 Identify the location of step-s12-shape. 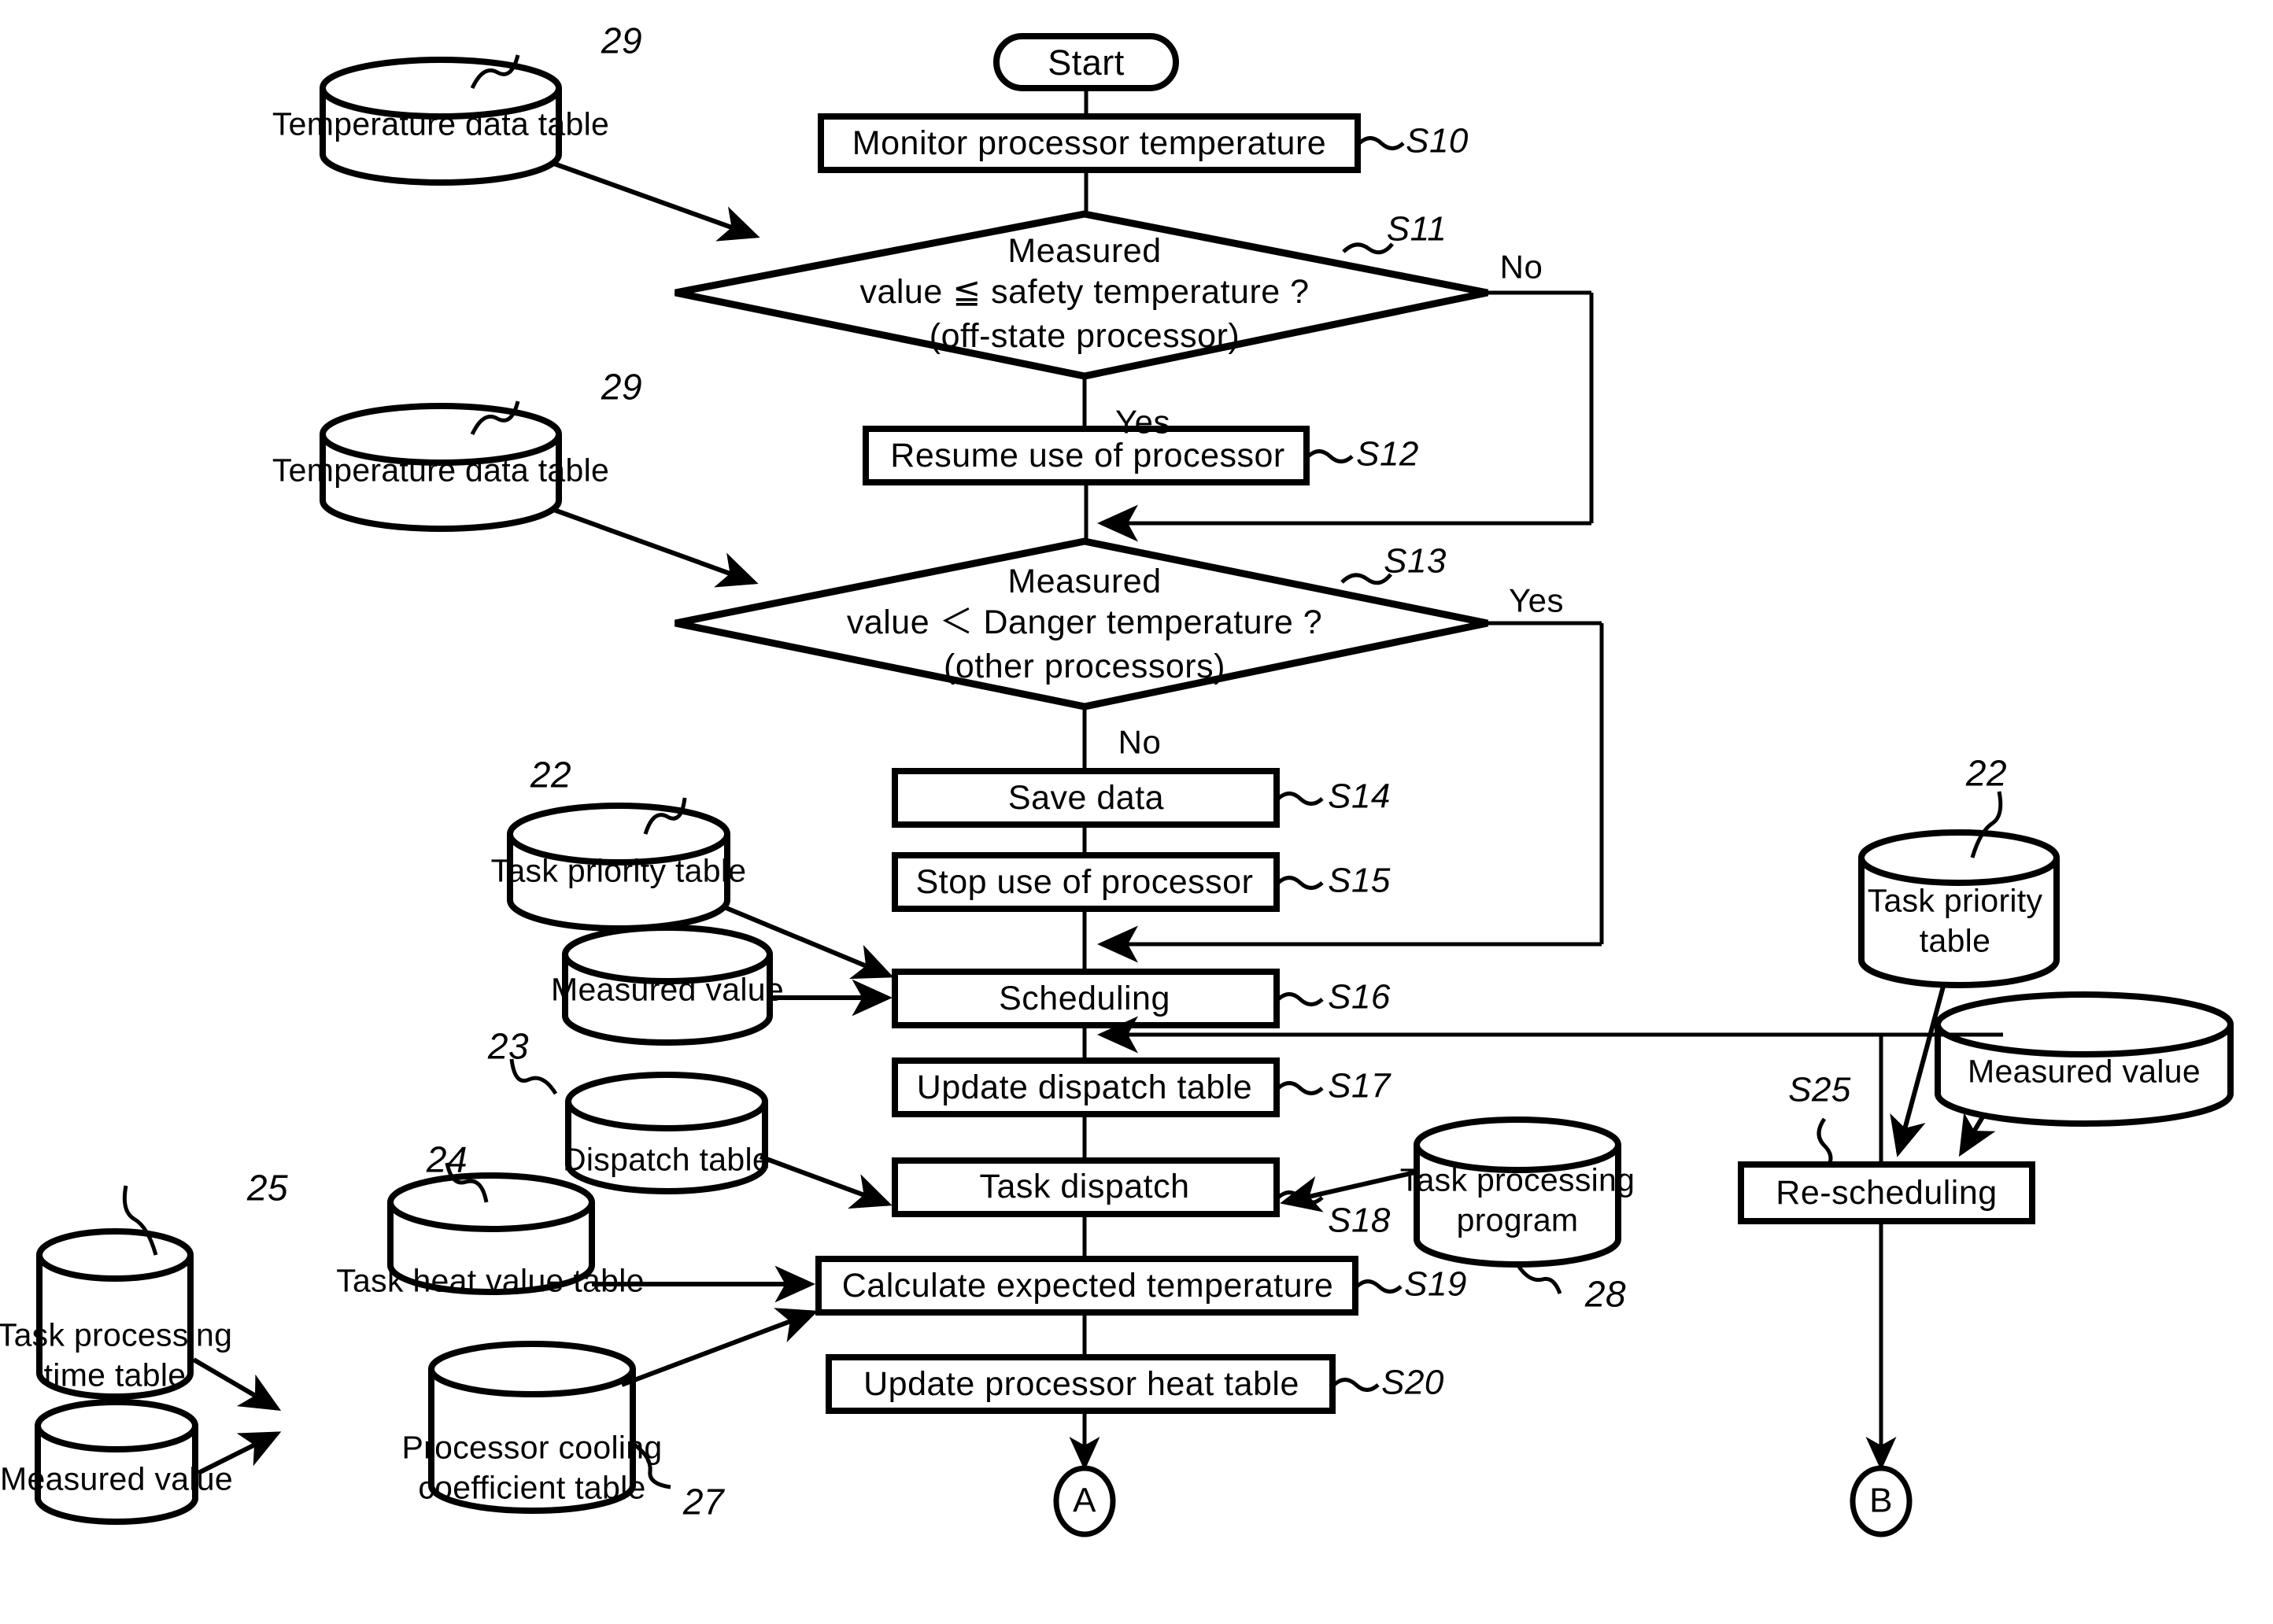
(1086, 455).